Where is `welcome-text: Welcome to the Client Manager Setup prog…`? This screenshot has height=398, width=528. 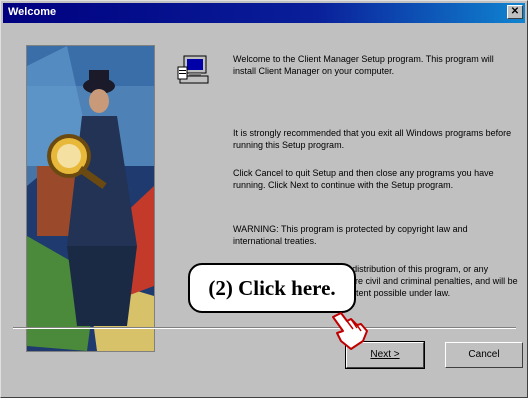 welcome-text: Welcome to the Client Manager Setup prog… is located at coordinates (363, 65).